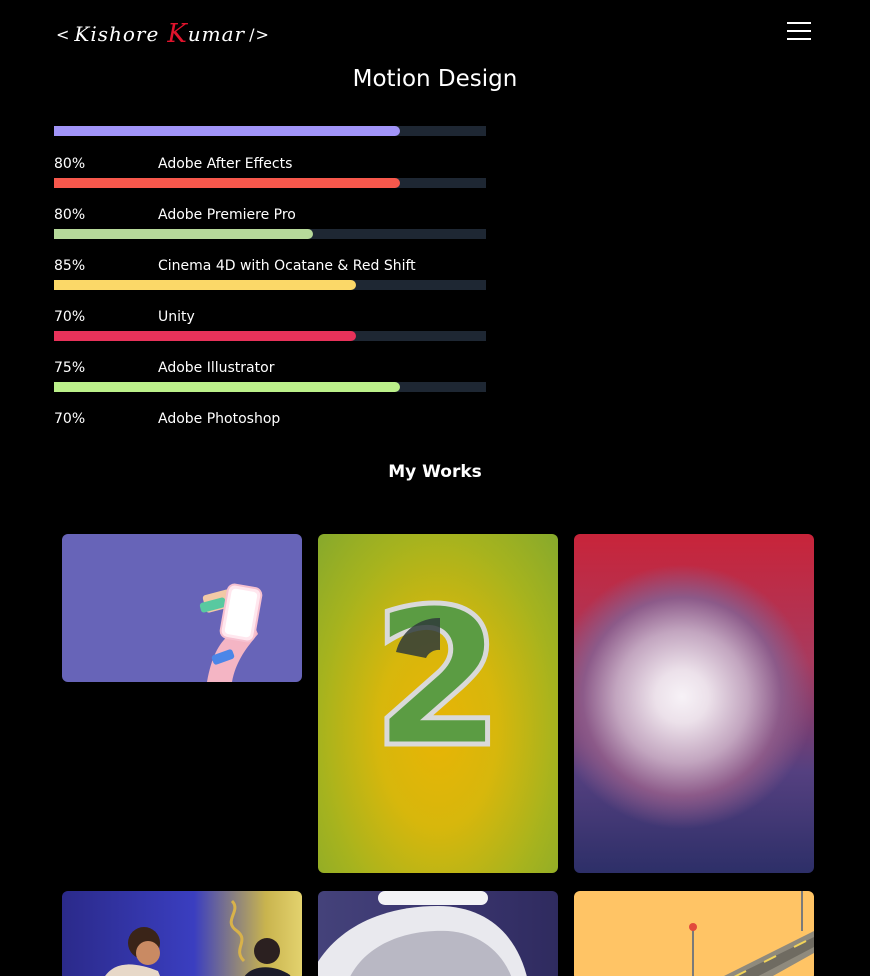 This screenshot has height=976, width=870. Describe the element at coordinates (176, 317) in the screenshot. I see `skill-name: Unity` at that location.